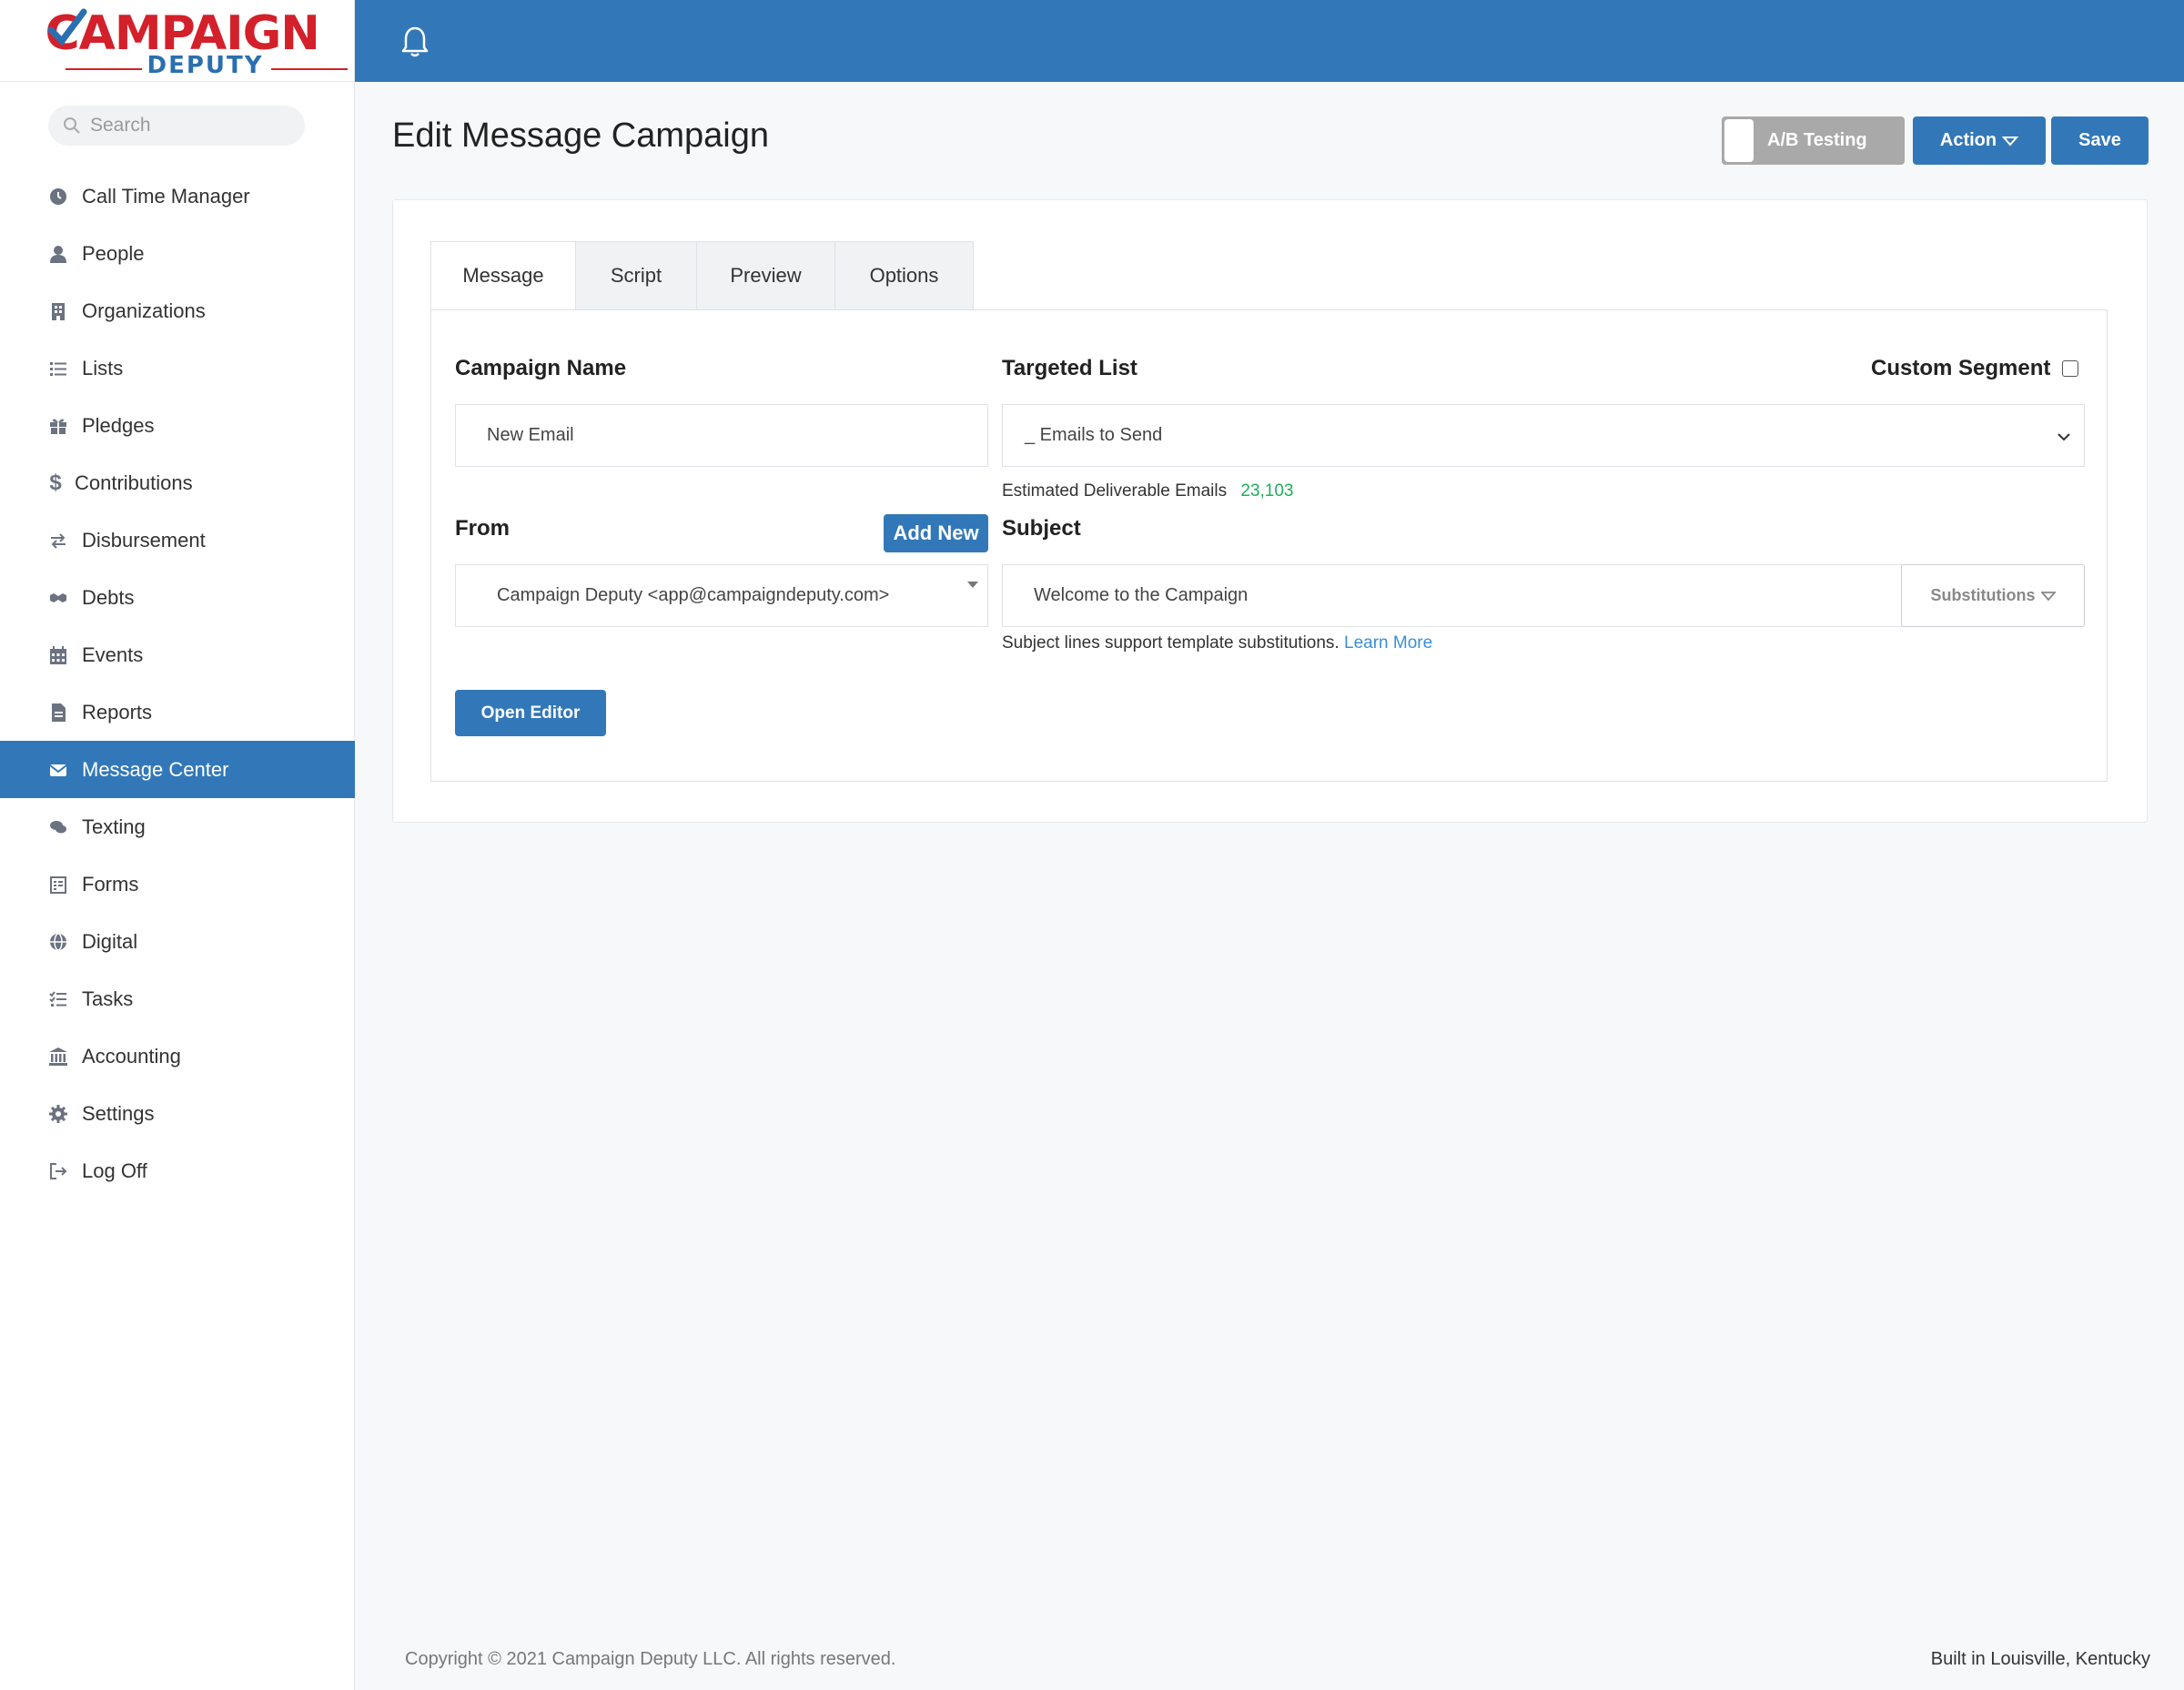 Image resolution: width=2184 pixels, height=1690 pixels. Describe the element at coordinates (58, 827) in the screenshot. I see `chat-icon` at that location.